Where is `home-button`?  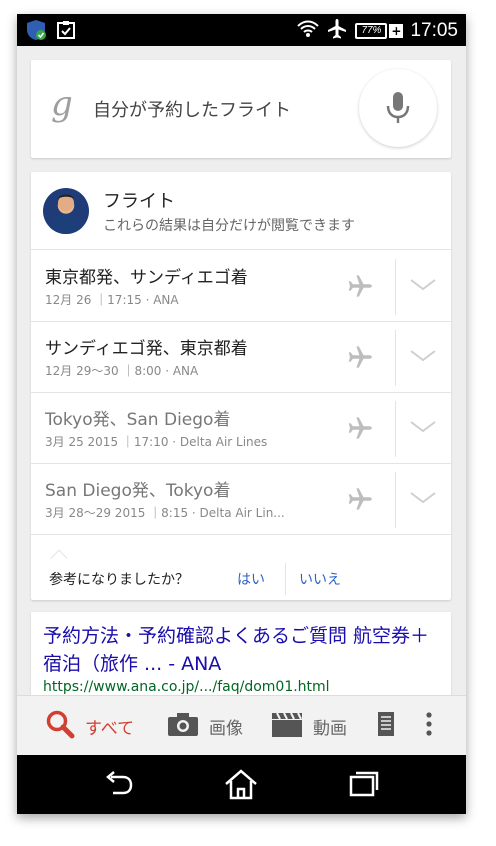 home-button is located at coordinates (241, 786).